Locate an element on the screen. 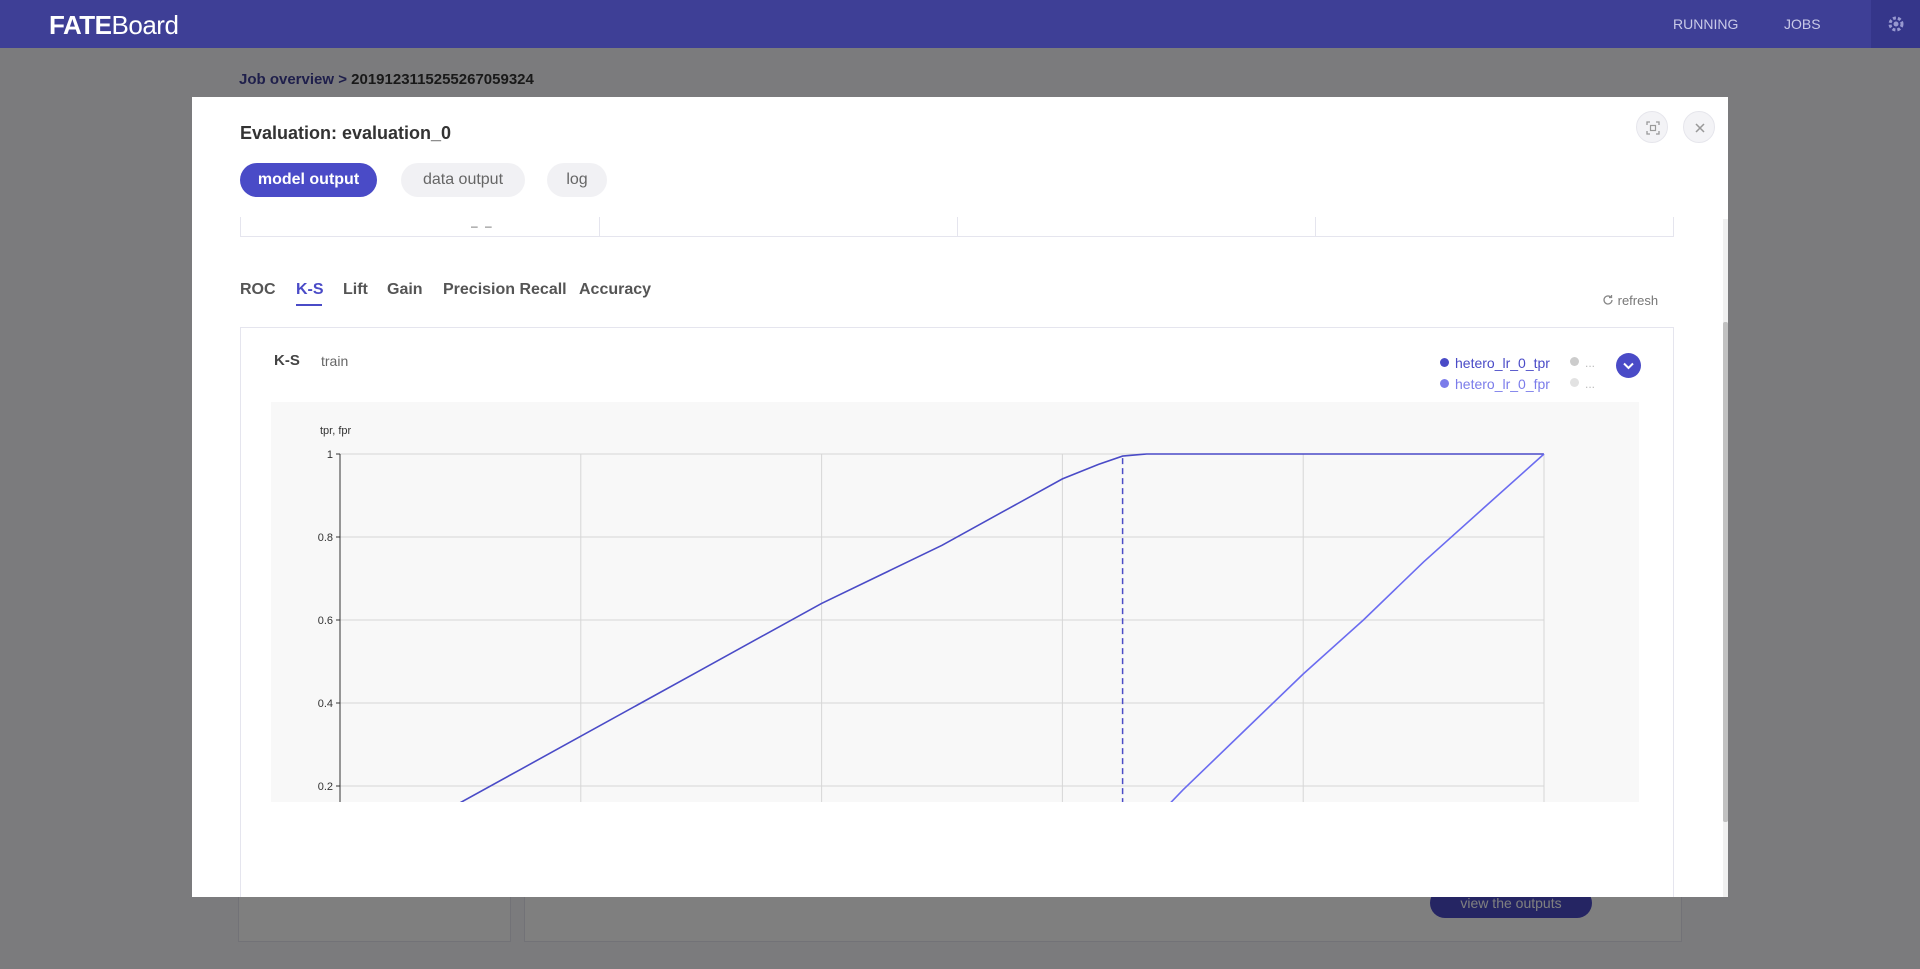 Image resolution: width=1920 pixels, height=969 pixels. chart-subtitle: train is located at coordinates (335, 361).